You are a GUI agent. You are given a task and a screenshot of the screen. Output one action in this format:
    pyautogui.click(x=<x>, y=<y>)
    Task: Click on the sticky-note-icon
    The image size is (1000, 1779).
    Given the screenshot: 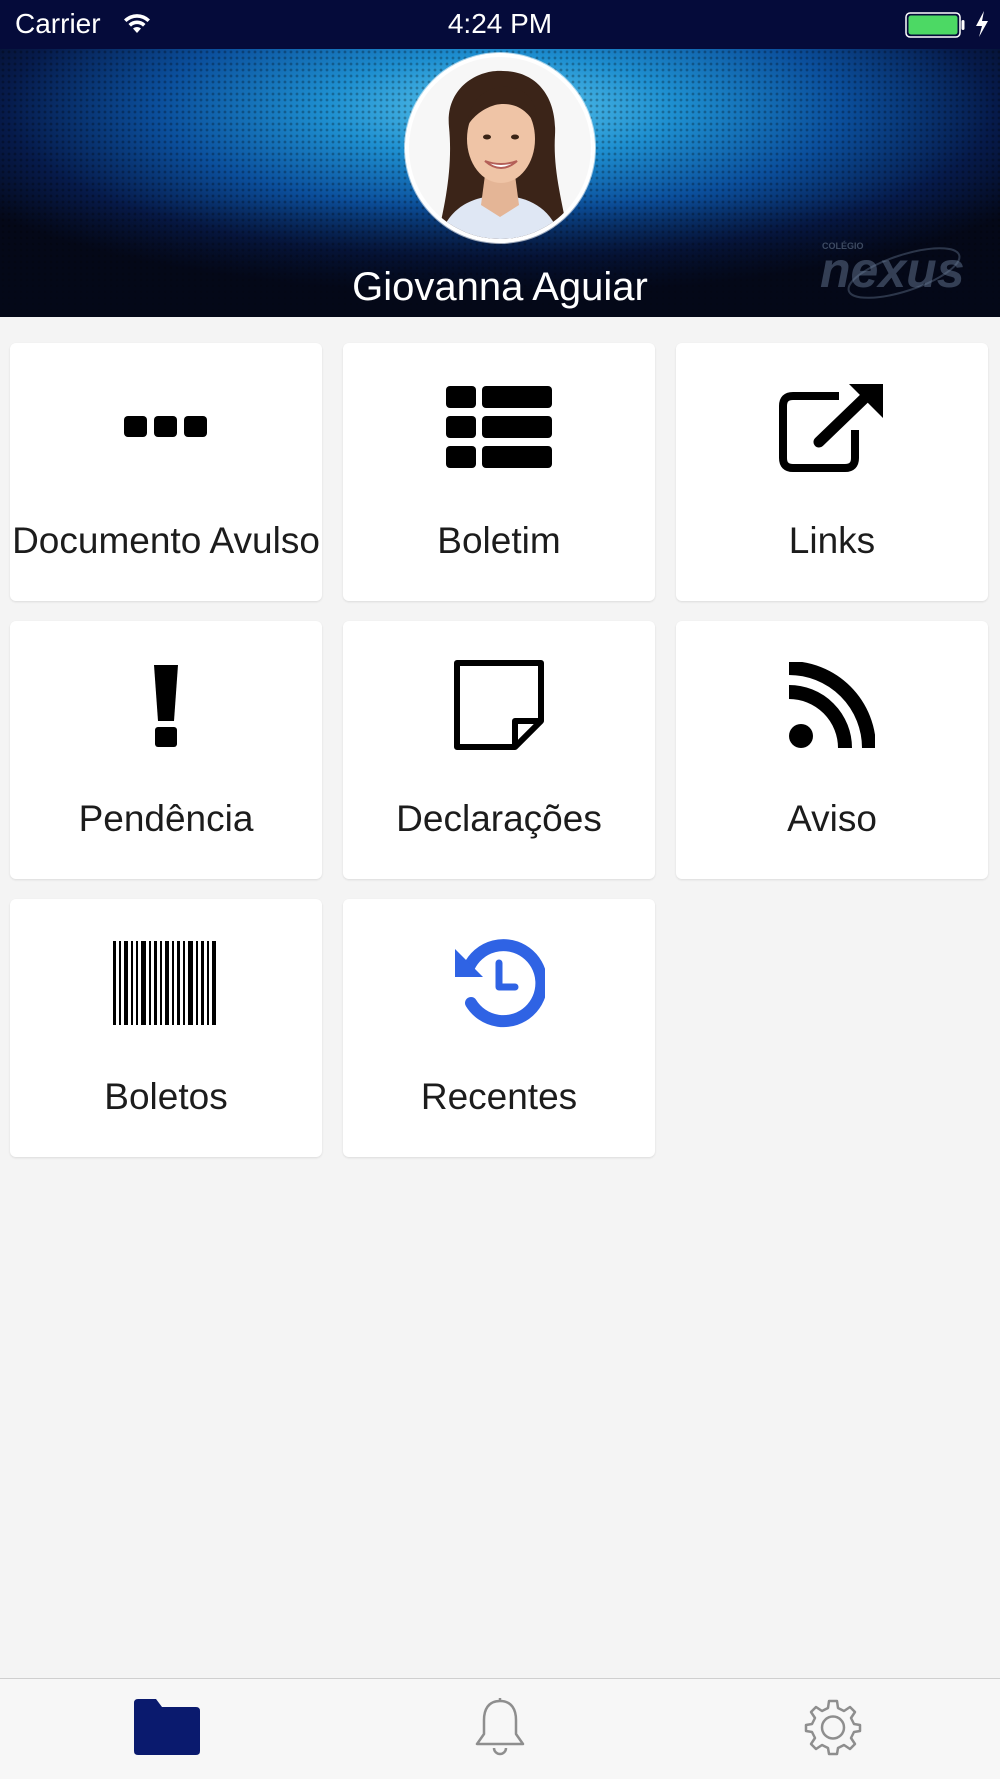 What is the action you would take?
    pyautogui.click(x=499, y=705)
    